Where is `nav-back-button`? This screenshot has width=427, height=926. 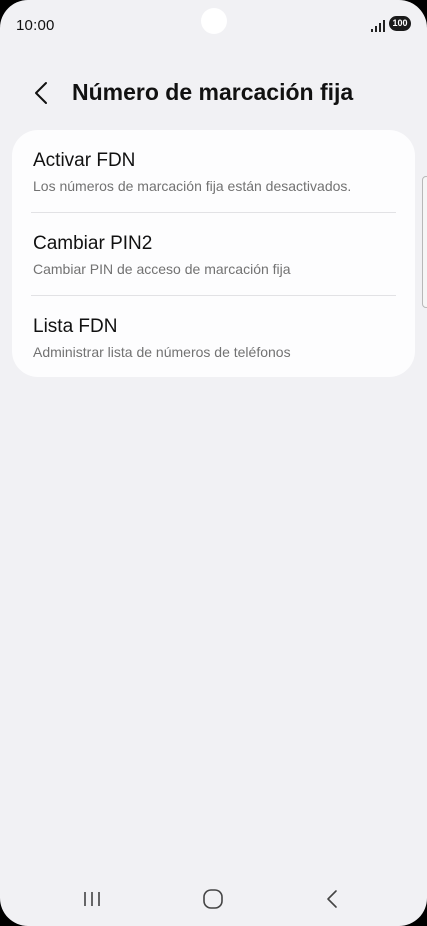
nav-back-button is located at coordinates (332, 899).